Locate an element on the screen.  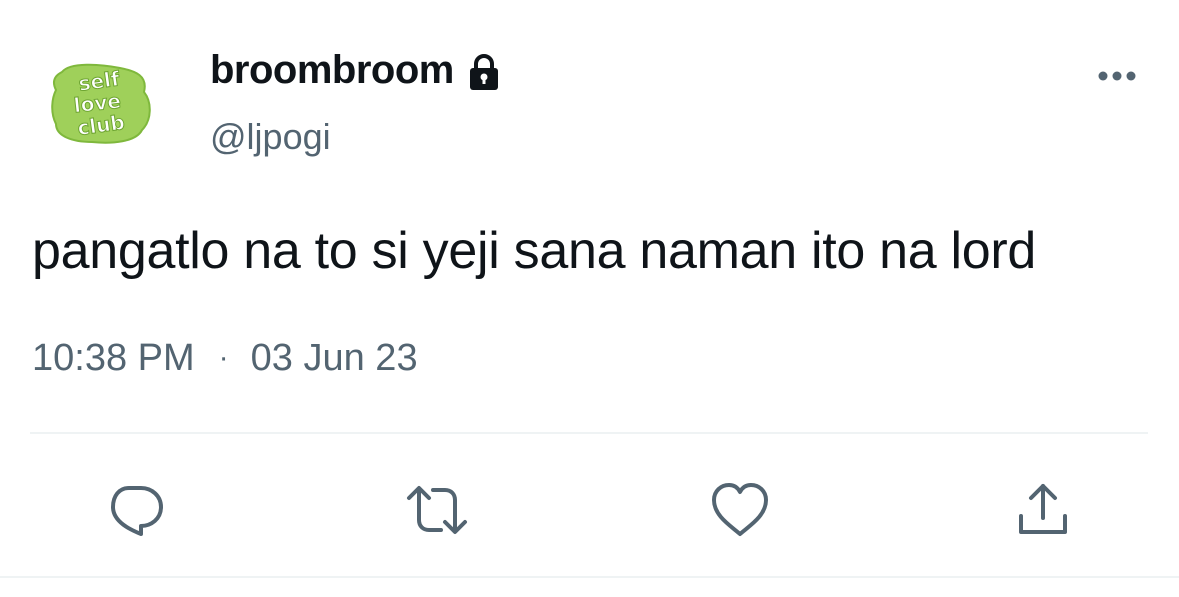
retweet-icon is located at coordinates (437, 510).